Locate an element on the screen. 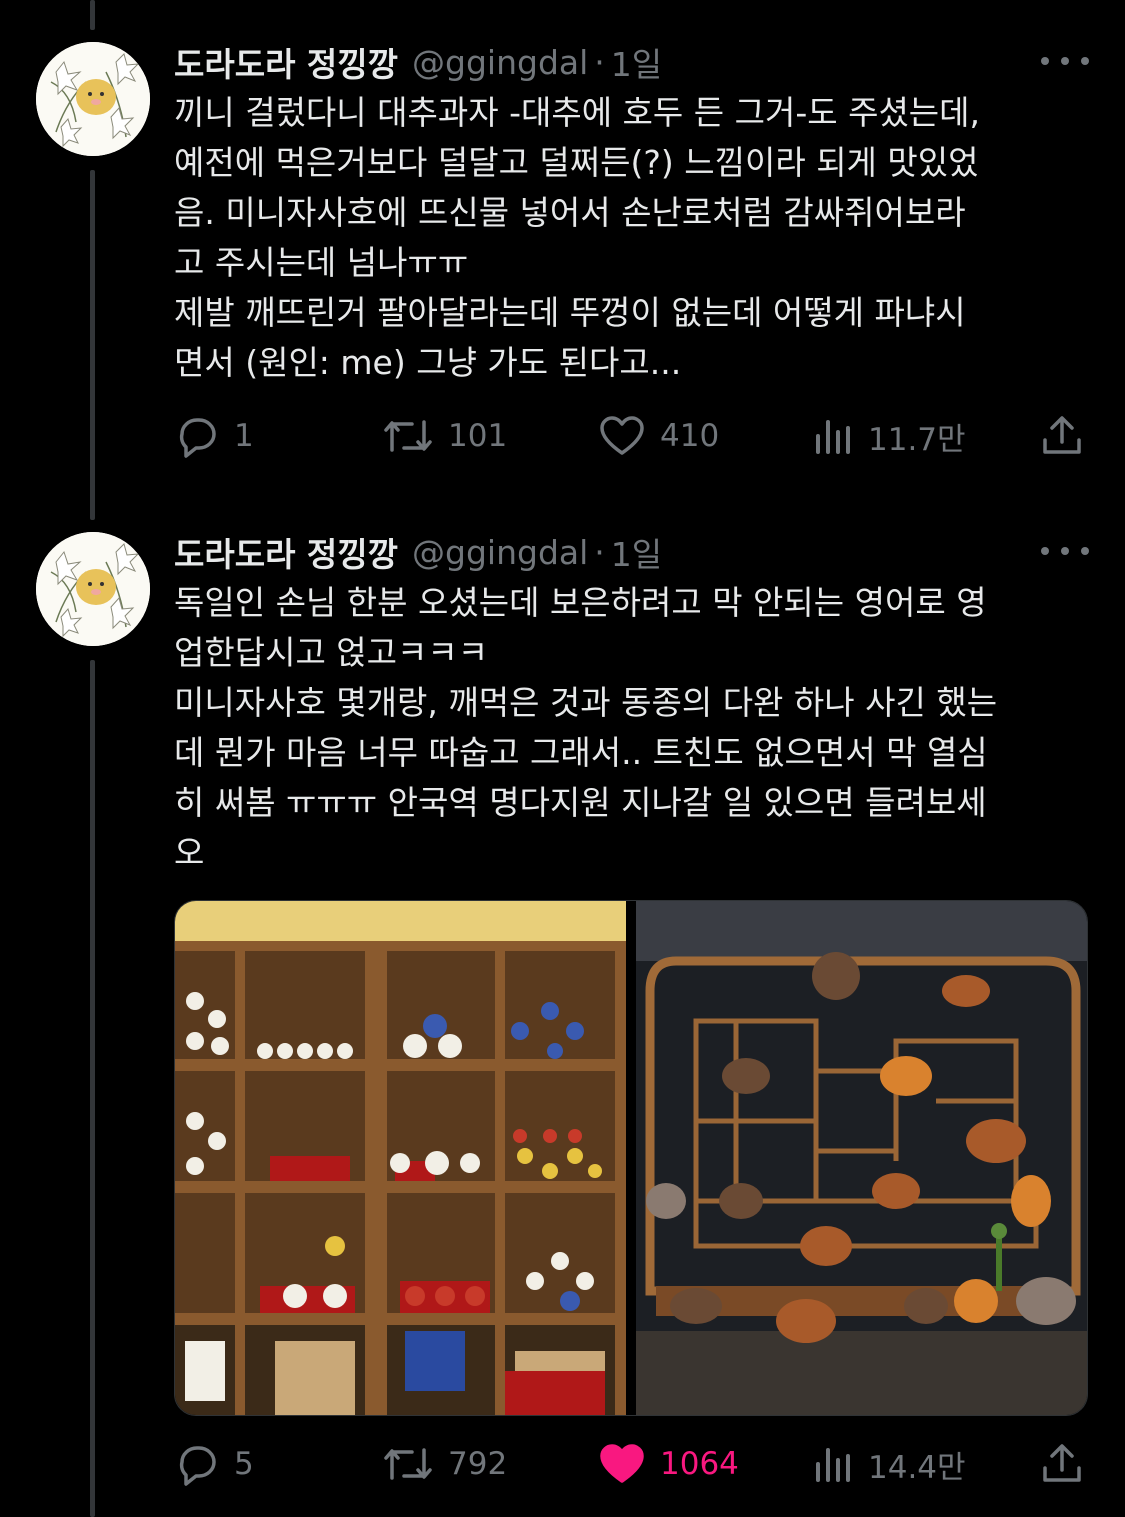 This screenshot has width=1125, height=1517. reply-count: 1 is located at coordinates (244, 436).